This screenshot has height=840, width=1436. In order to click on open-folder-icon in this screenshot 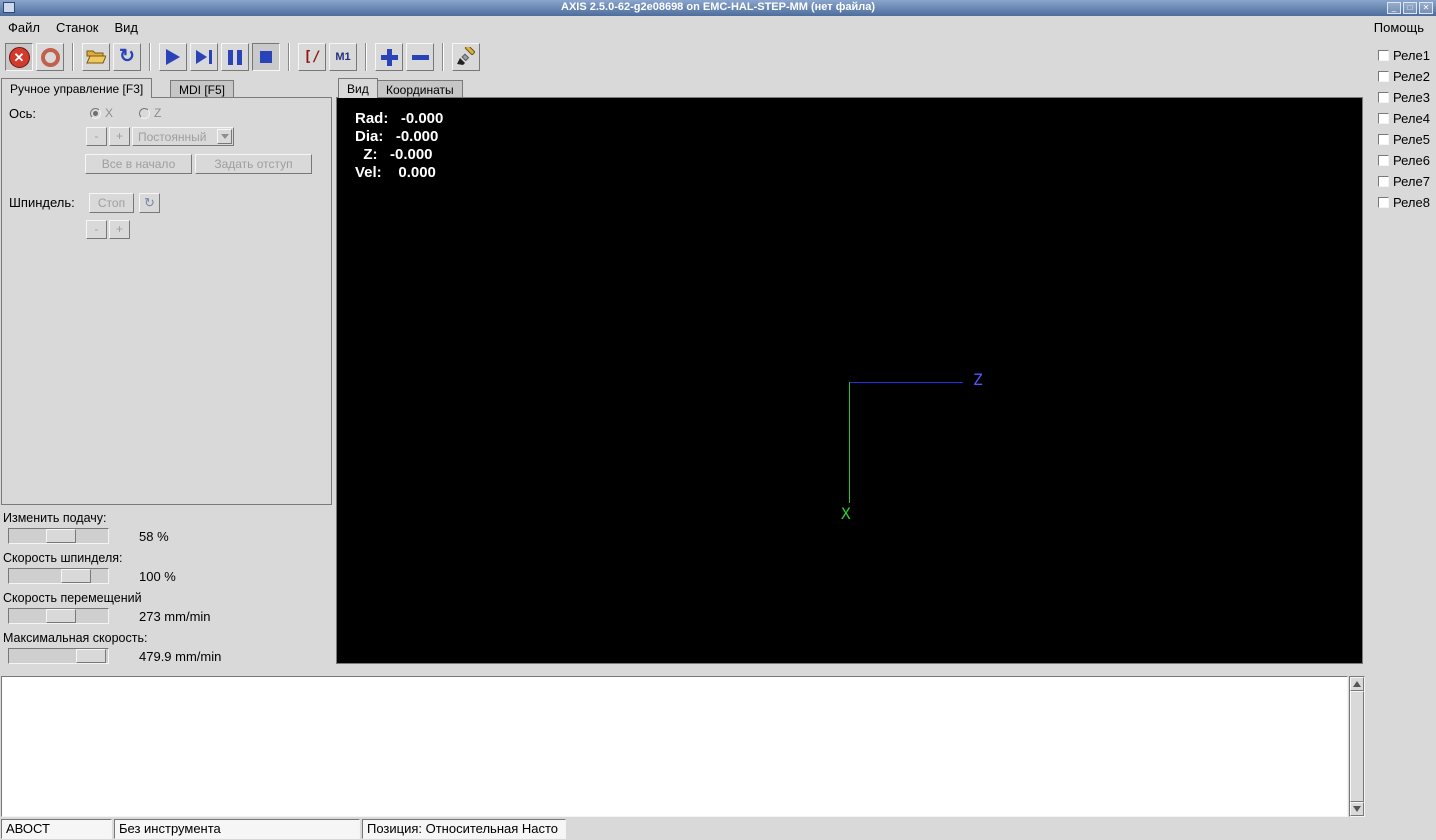, I will do `click(96, 57)`.